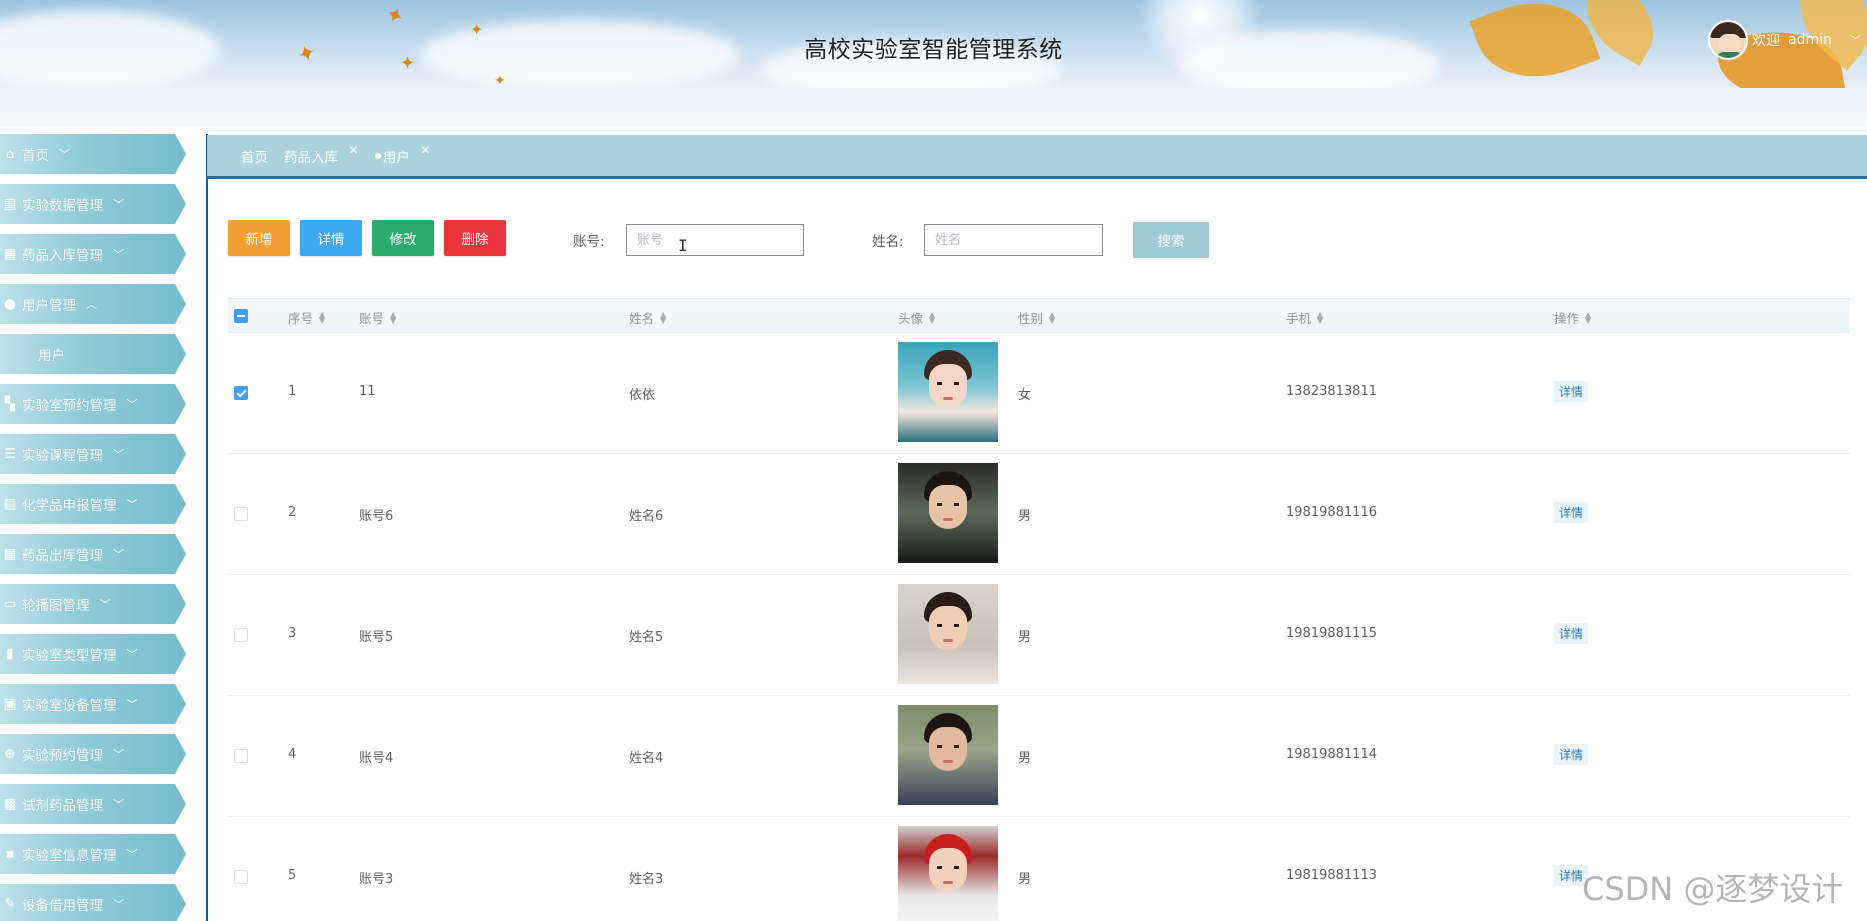 Image resolution: width=1867 pixels, height=921 pixels. I want to click on sidebar-item: ▤ 实验数据管理 ﹀, so click(93, 204).